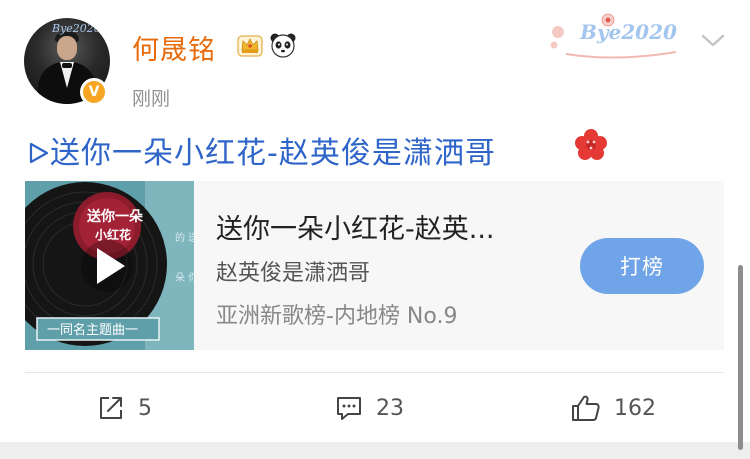 This screenshot has width=750, height=459. Describe the element at coordinates (184, 237) in the screenshot. I see `svg-text: 的 送` at that location.